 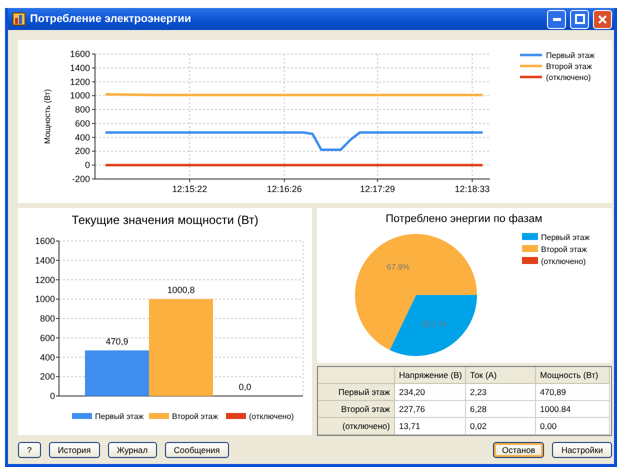 I want to click on minimize-button, so click(x=556, y=19).